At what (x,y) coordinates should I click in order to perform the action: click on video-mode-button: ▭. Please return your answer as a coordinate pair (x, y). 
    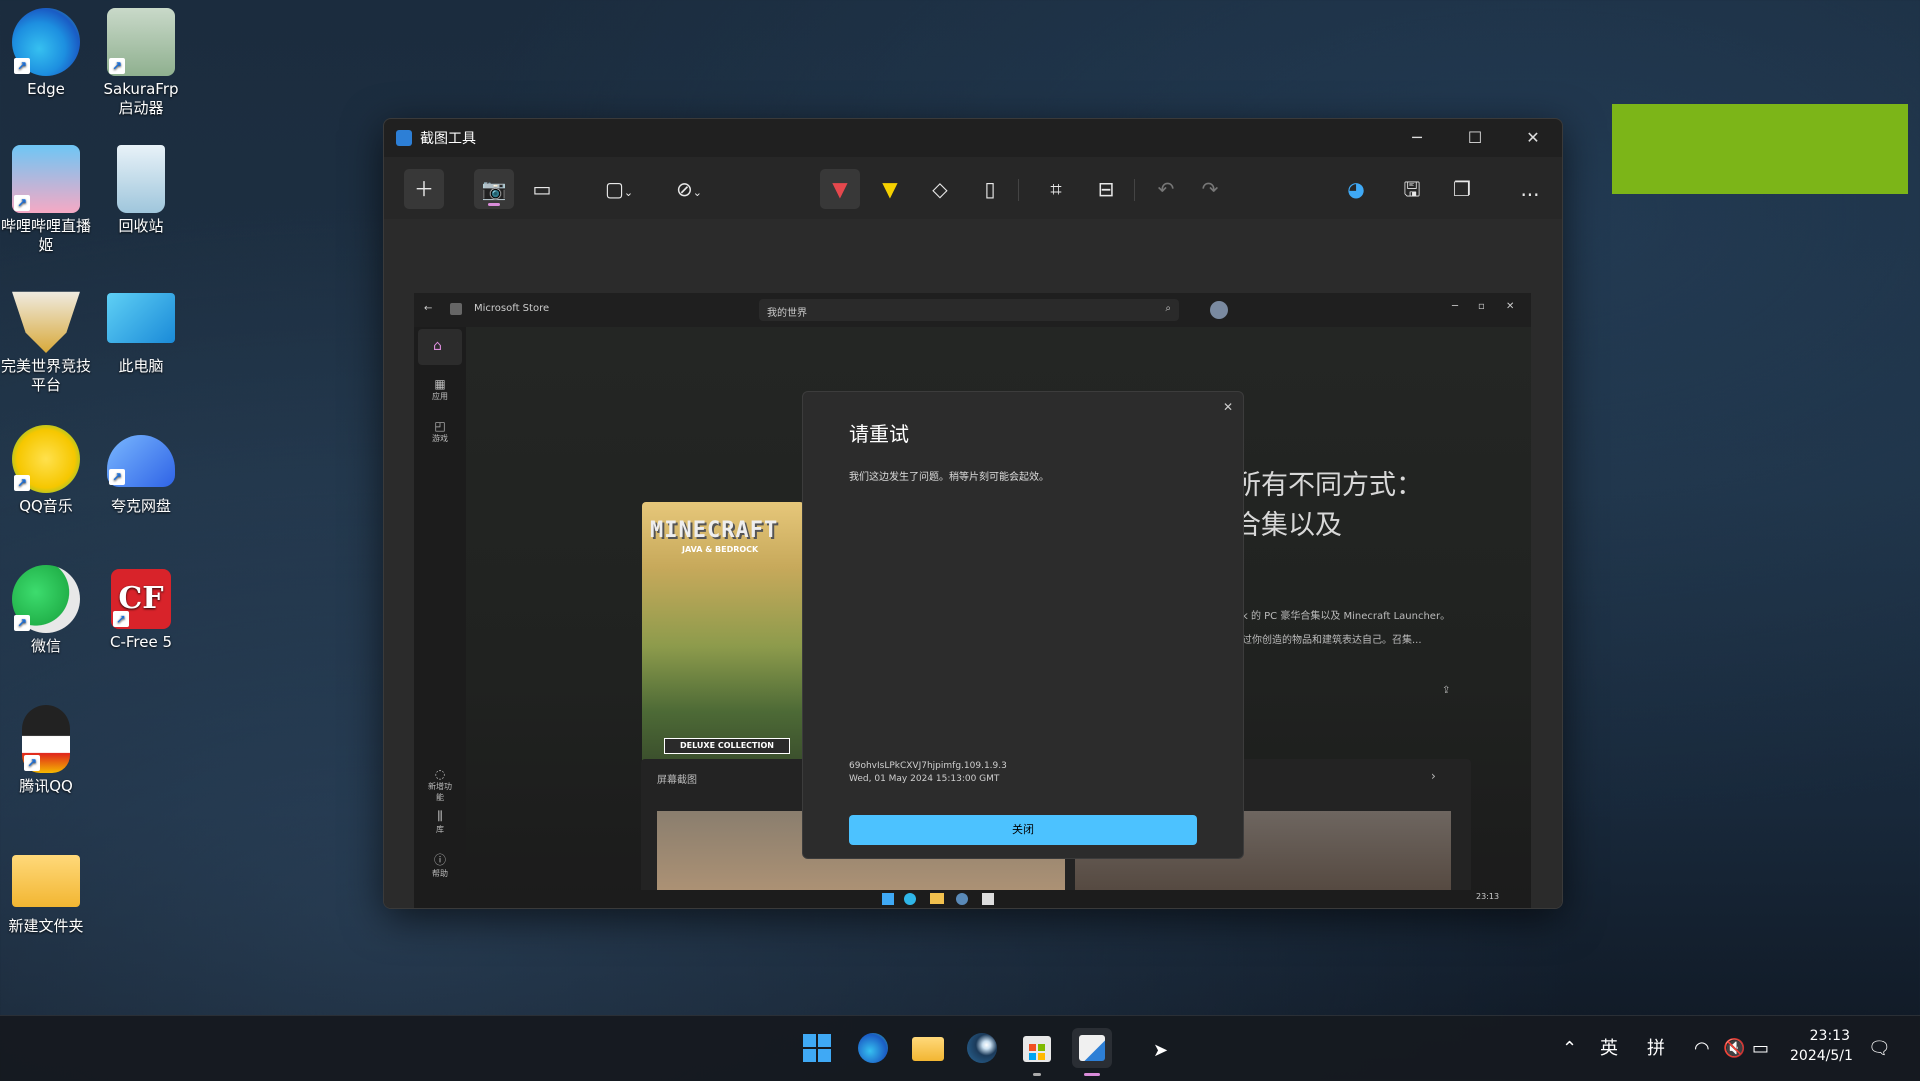
    Looking at the image, I should click on (542, 189).